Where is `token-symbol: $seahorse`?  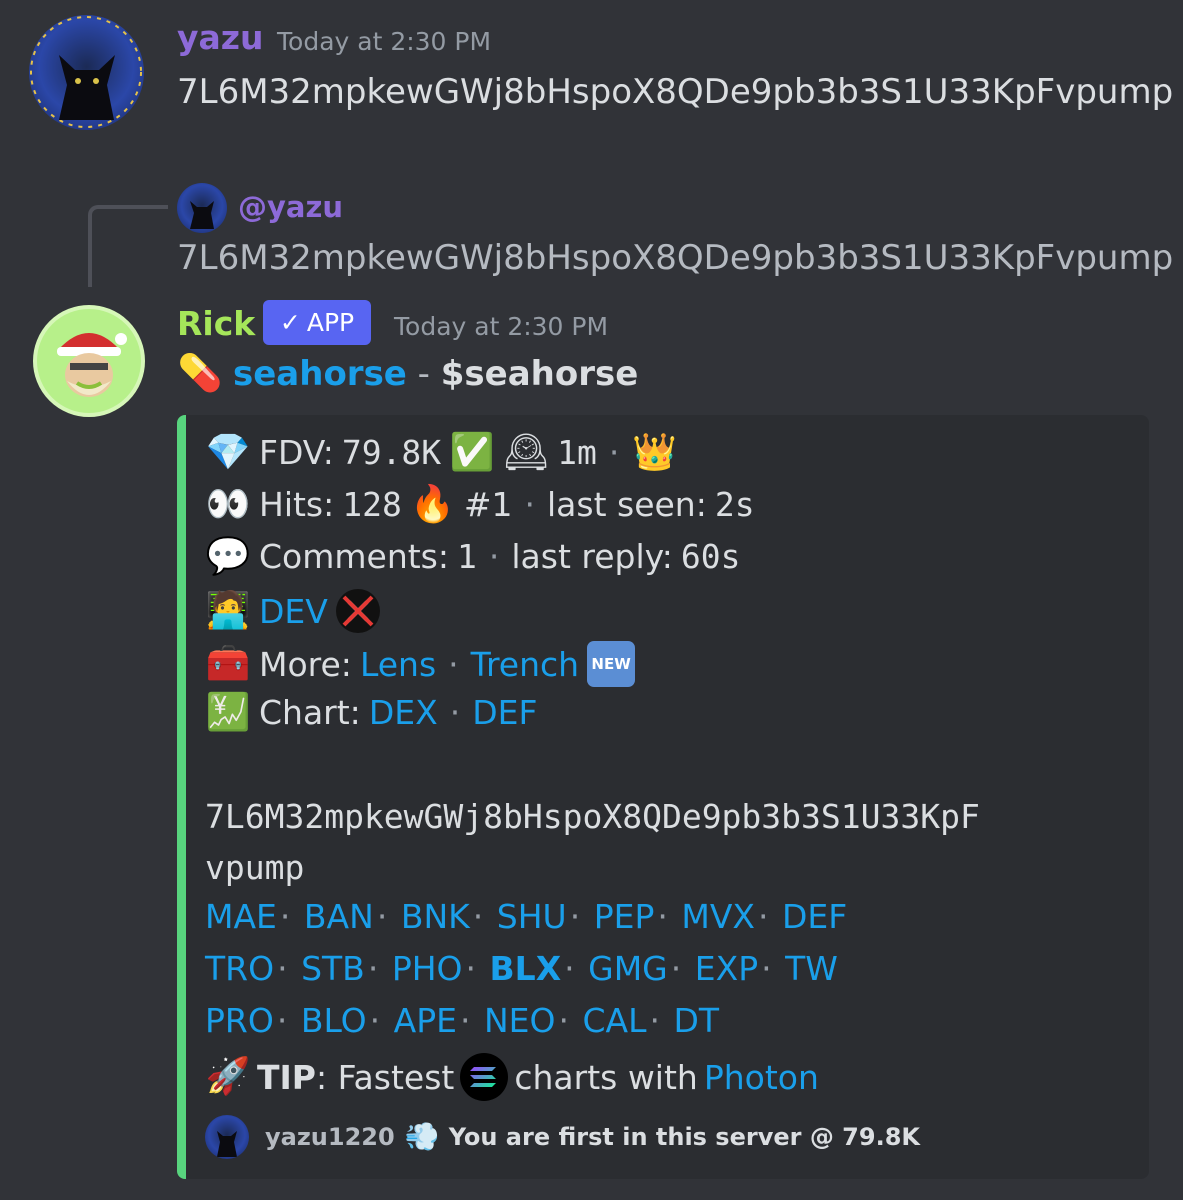
token-symbol: $seahorse is located at coordinates (539, 374).